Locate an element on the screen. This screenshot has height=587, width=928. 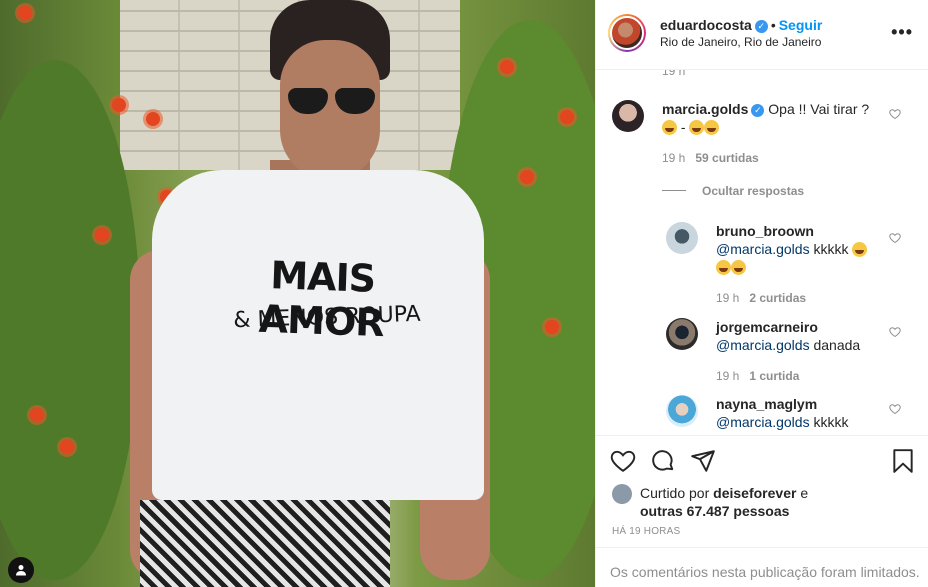
striped-shorts is located at coordinates (265, 543).